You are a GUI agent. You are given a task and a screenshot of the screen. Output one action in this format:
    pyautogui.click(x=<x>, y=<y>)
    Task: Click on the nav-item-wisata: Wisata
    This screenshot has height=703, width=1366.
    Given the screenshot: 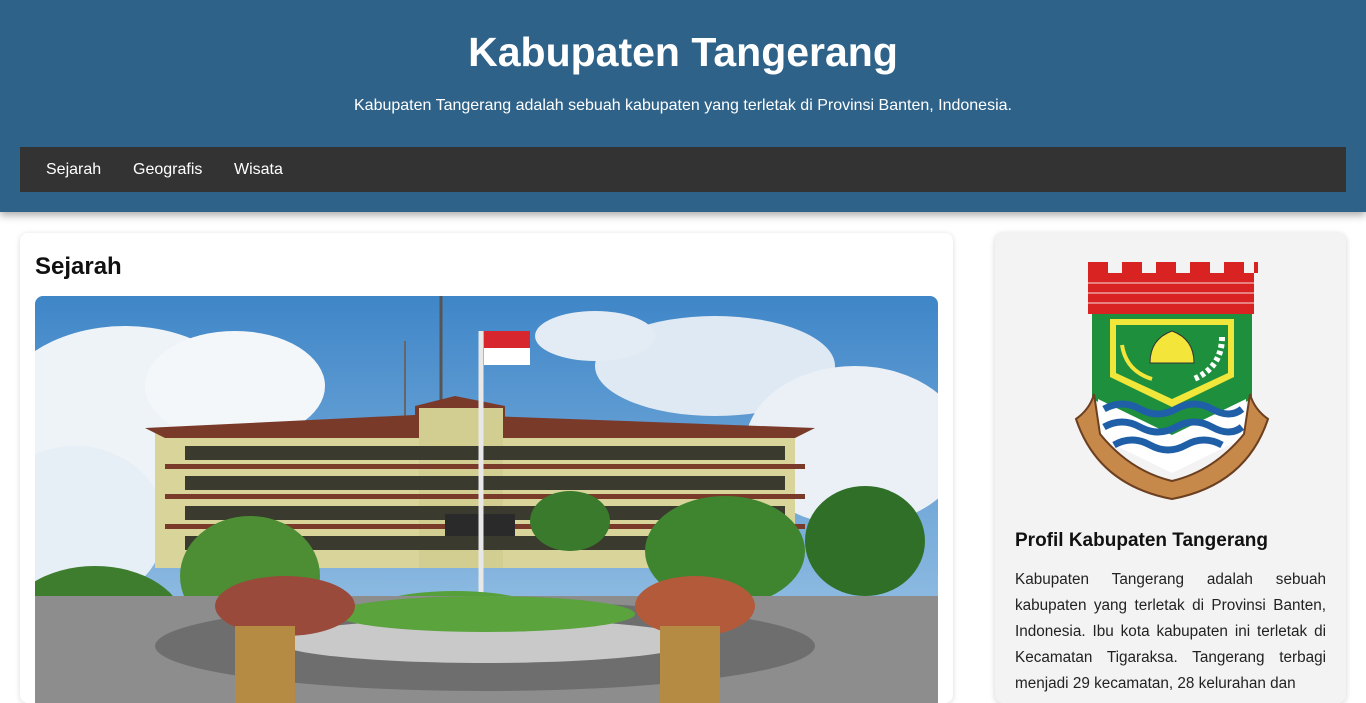 What is the action you would take?
    pyautogui.click(x=258, y=169)
    